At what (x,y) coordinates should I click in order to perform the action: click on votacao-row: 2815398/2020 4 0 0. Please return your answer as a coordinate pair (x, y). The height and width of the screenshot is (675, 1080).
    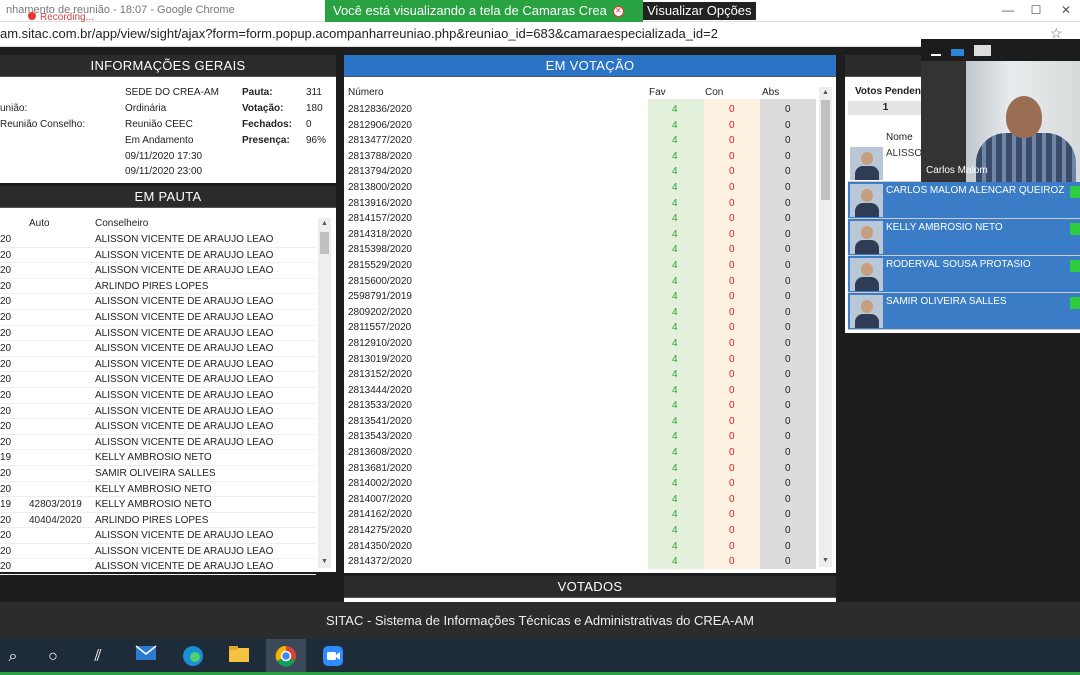
    Looking at the image, I should click on (582, 250).